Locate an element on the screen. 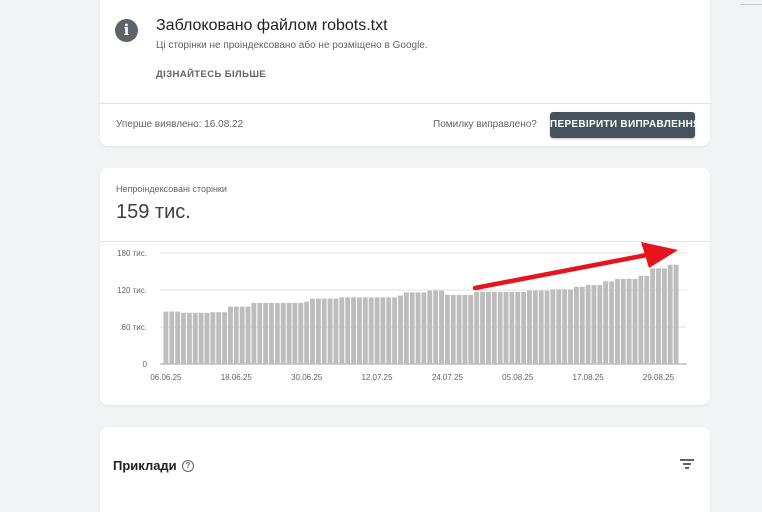 Image resolution: width=762 pixels, height=512 pixels. metric-value: 159 тис. is located at coordinates (153, 212).